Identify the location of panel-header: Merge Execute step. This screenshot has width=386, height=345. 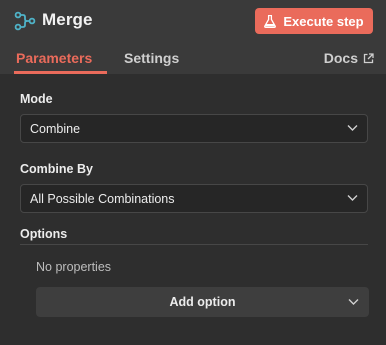
(193, 21).